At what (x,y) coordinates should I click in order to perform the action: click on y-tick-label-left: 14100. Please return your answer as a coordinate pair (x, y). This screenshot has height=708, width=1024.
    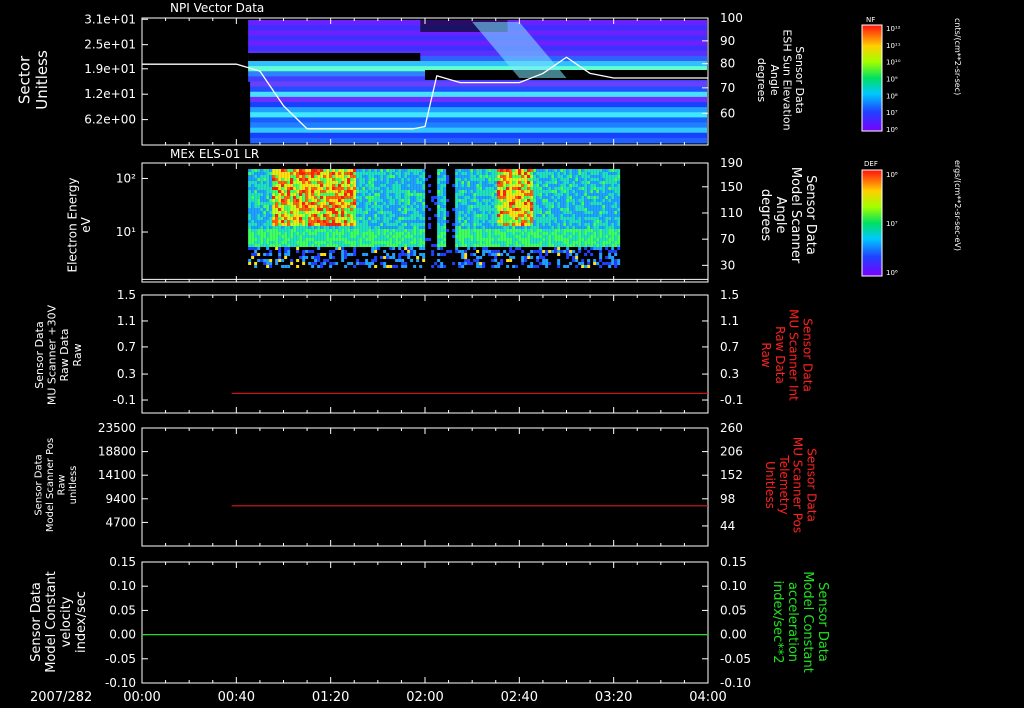
    Looking at the image, I should click on (117, 475).